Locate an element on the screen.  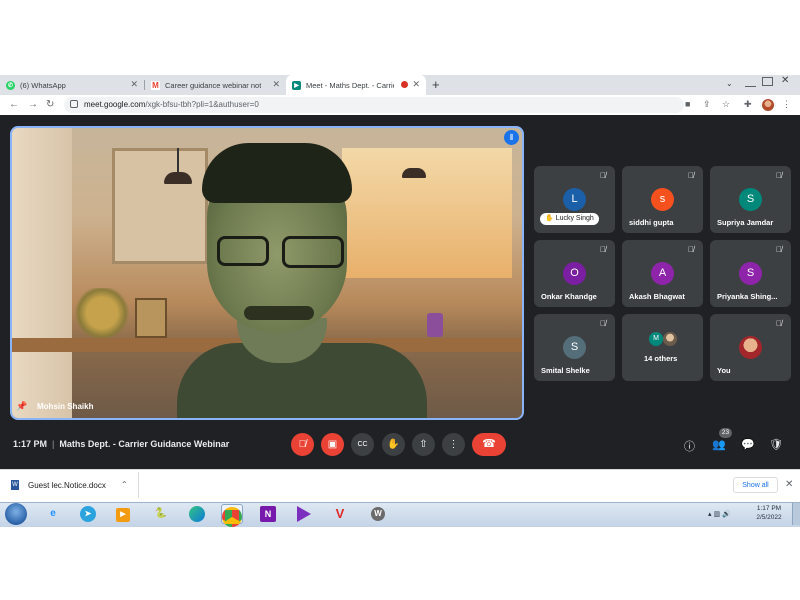
lock-icon is located at coordinates (74, 104).